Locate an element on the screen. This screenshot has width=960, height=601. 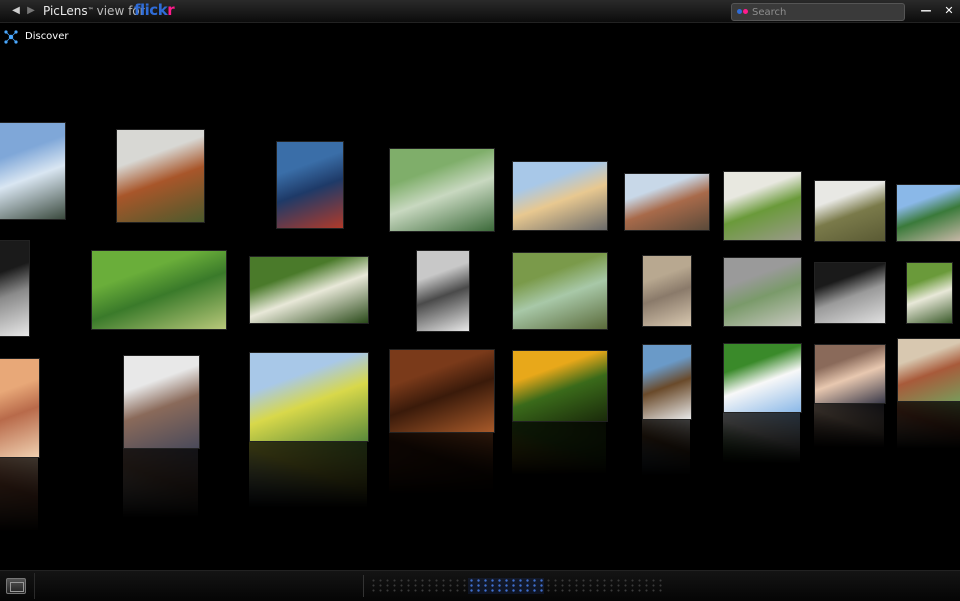
divider is located at coordinates (34, 586).